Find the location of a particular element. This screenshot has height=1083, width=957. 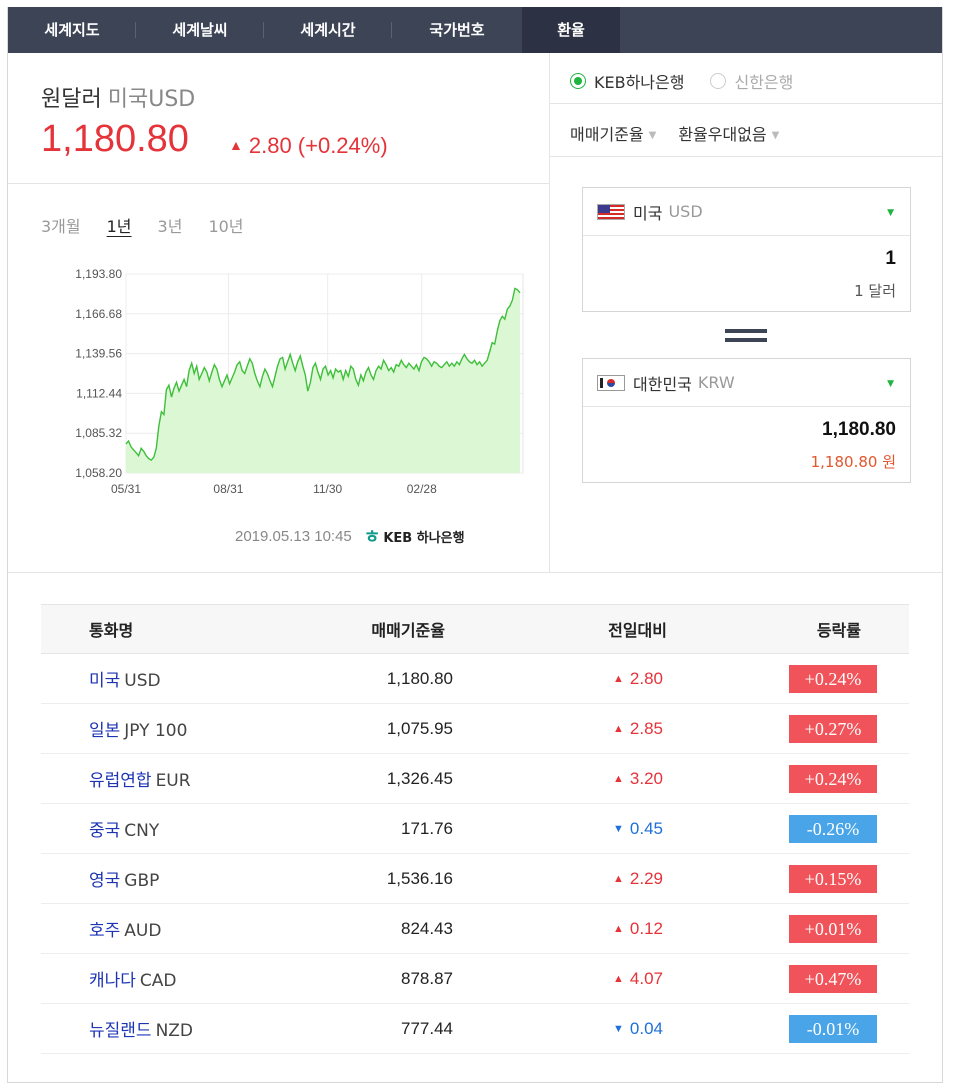

table-row: 중국 CNY 171.76 ▼ 0.45 -0.26% is located at coordinates (475, 829).